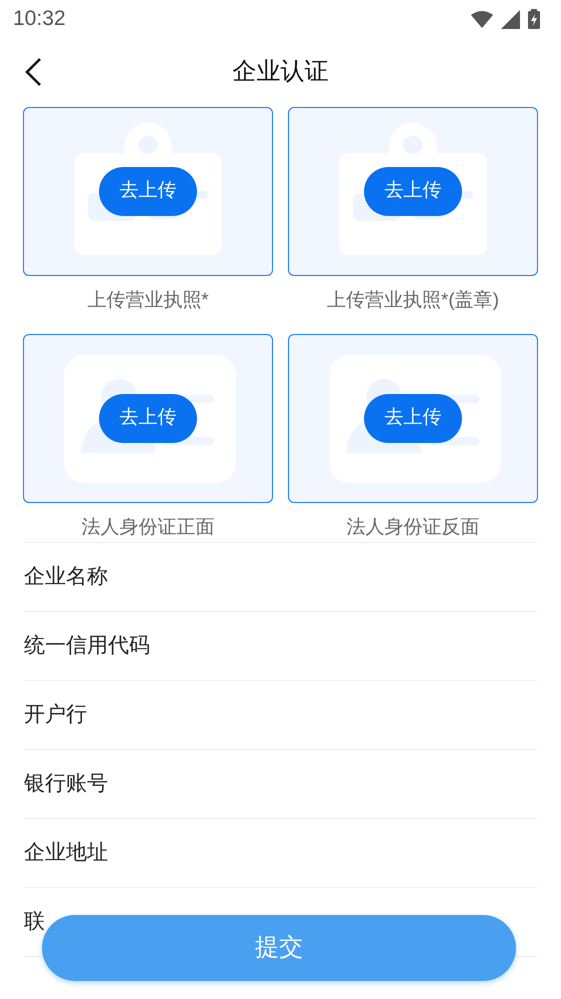  What do you see at coordinates (34, 922) in the screenshot?
I see `field-label: 联` at bounding box center [34, 922].